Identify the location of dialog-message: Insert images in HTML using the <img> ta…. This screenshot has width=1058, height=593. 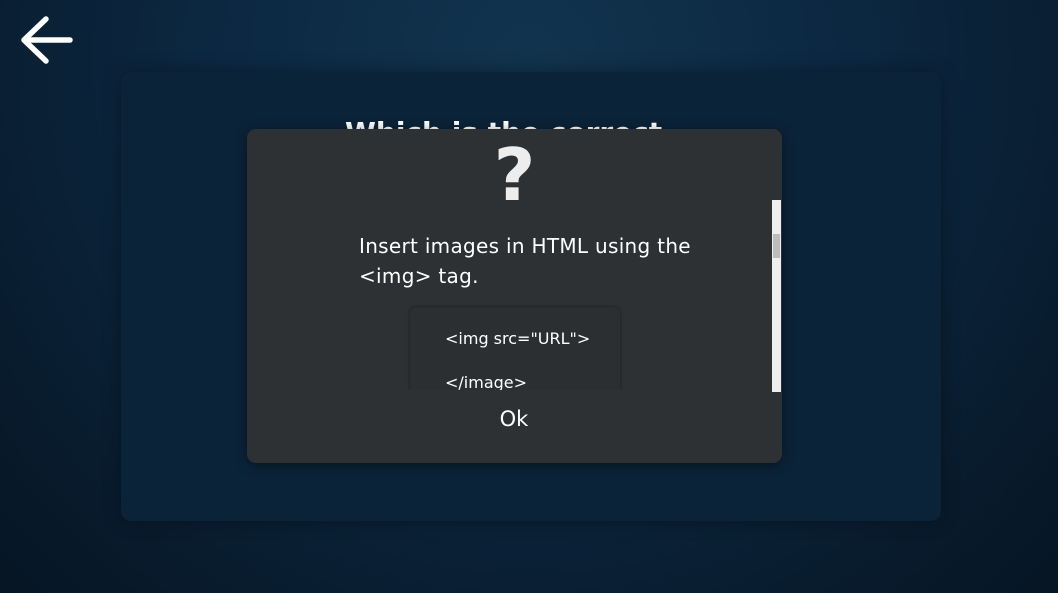
(525, 261).